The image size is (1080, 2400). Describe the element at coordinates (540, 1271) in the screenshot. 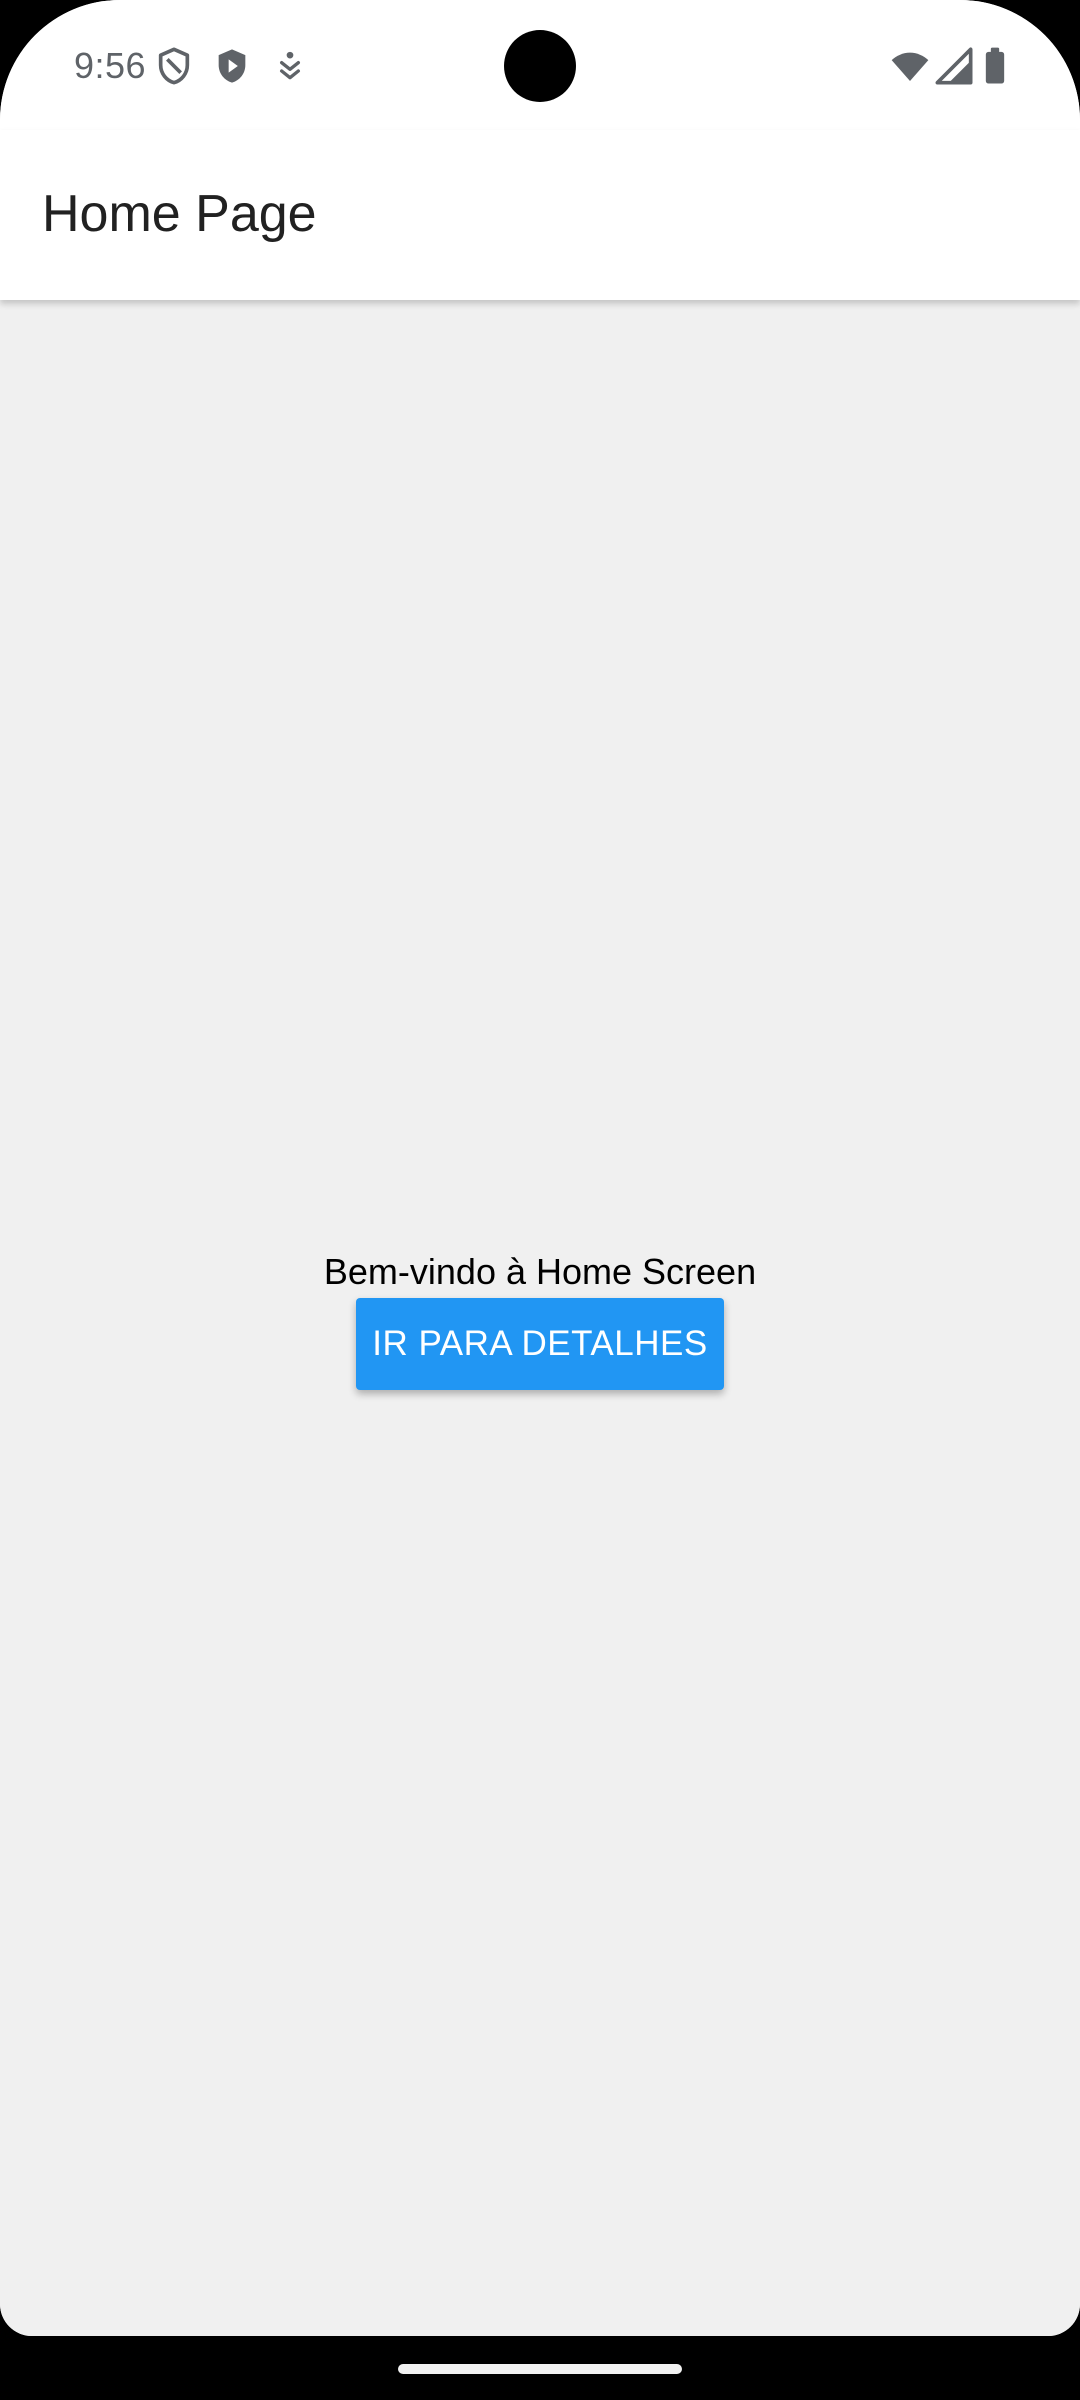

I see `welcome-text: Bem-vindo à Home Screen` at that location.